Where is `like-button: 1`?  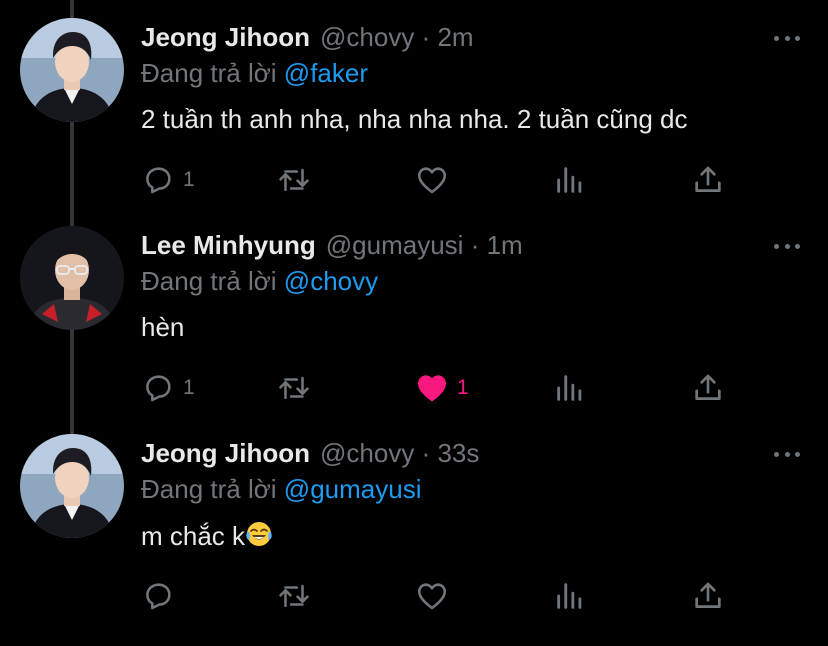 like-button: 1 is located at coordinates (442, 388).